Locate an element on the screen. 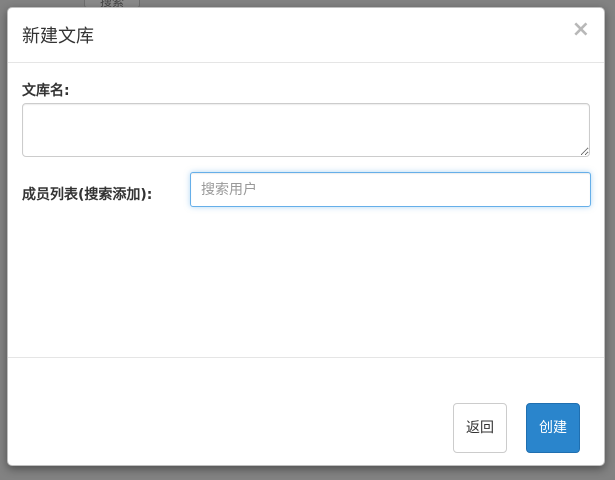 The image size is (615, 480). library-name-label: 文库名: is located at coordinates (46, 91).